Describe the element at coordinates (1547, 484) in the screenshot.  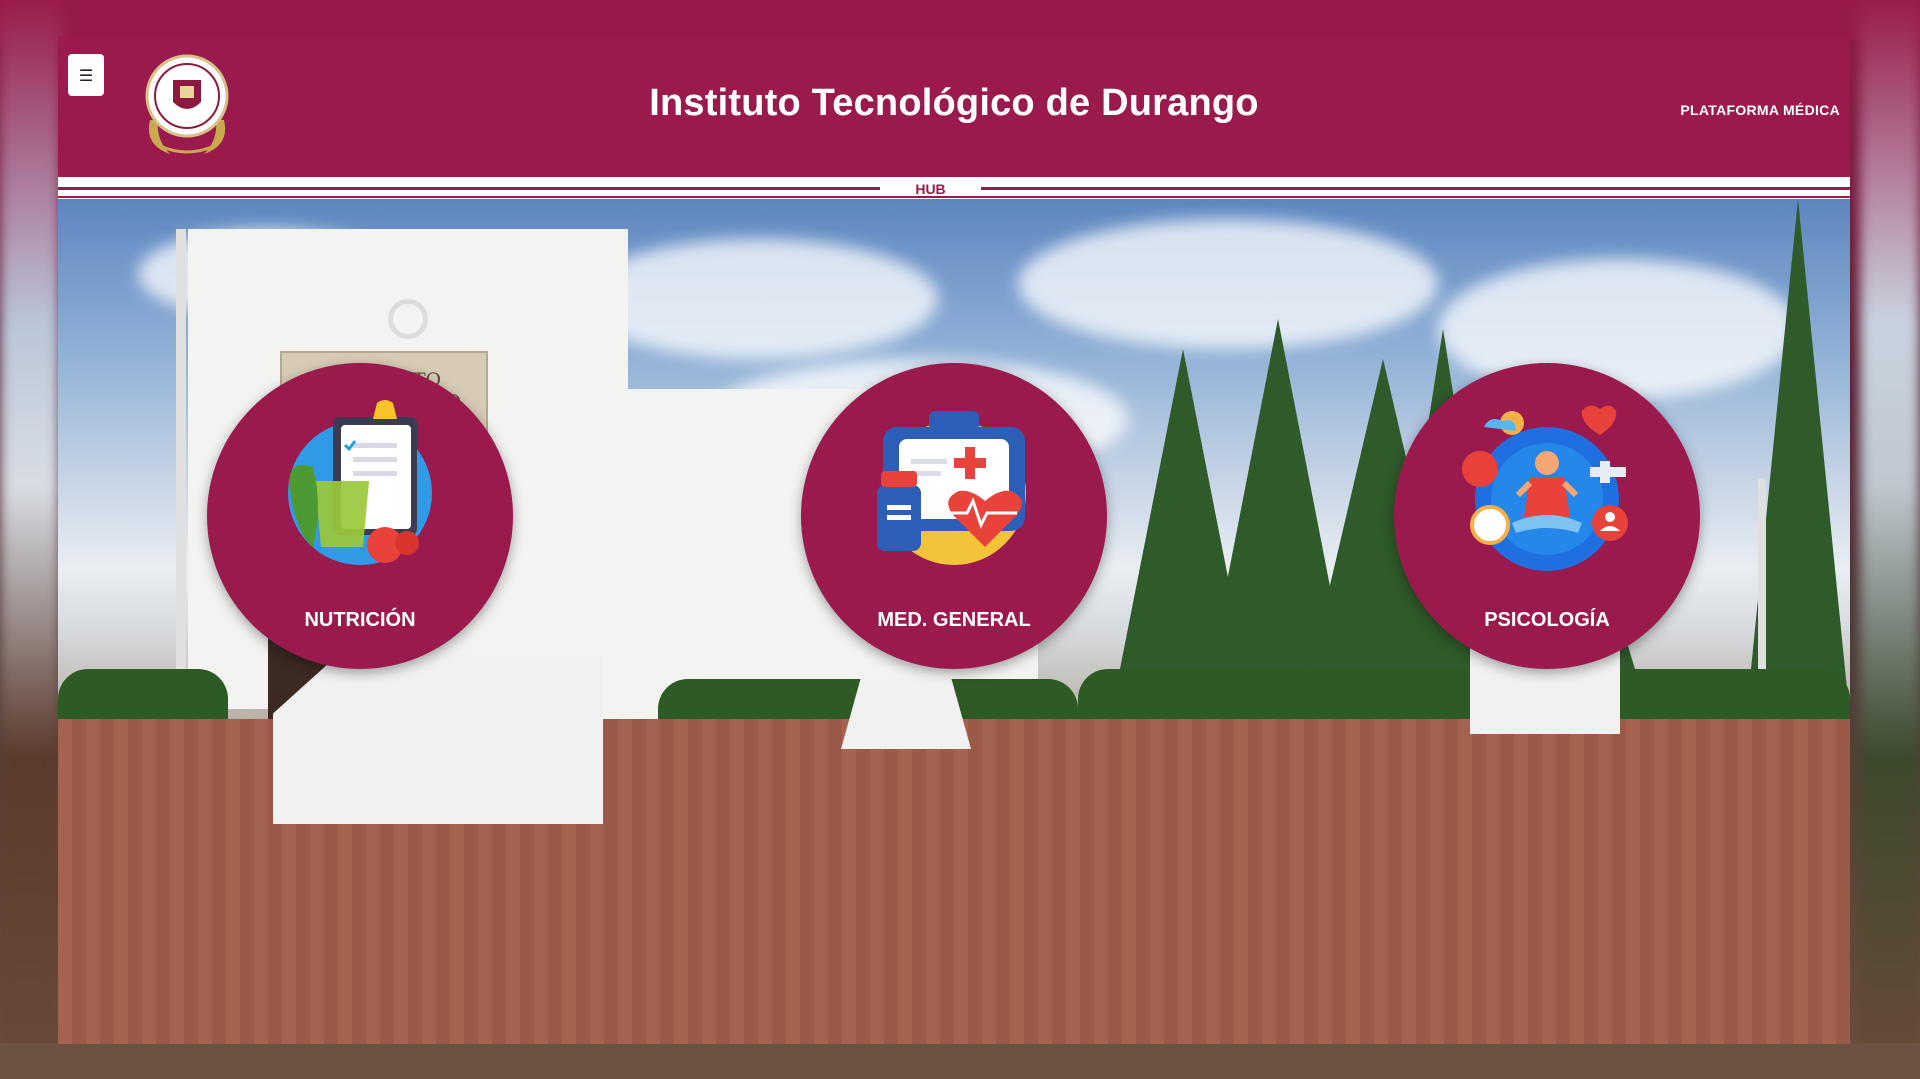
I see `wellbeing-meditation-icon` at that location.